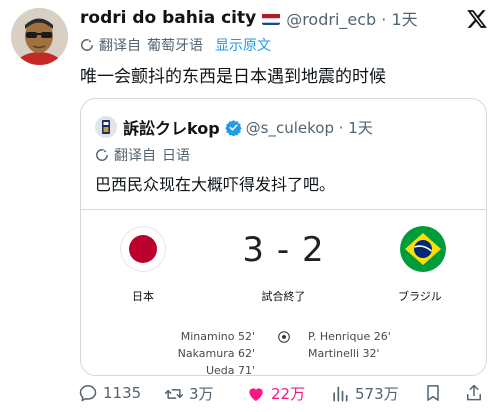 The height and width of the screenshot is (412, 500). What do you see at coordinates (88, 393) in the screenshot?
I see `reply-icon` at bounding box center [88, 393].